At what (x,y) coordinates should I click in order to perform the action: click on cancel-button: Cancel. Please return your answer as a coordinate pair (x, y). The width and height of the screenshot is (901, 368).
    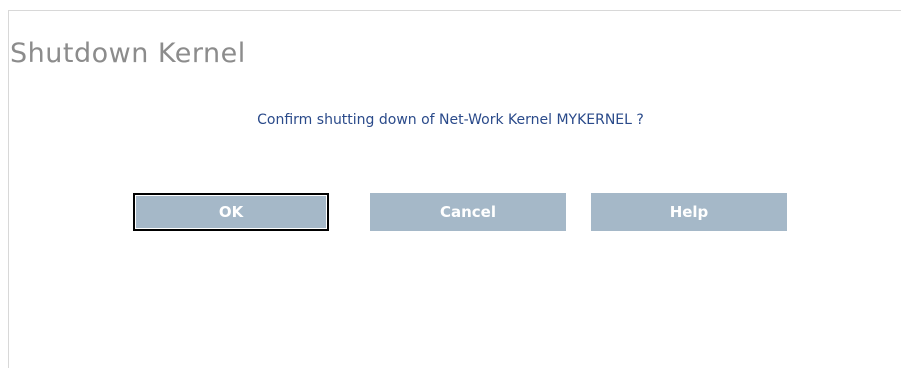
    Looking at the image, I should click on (468, 212).